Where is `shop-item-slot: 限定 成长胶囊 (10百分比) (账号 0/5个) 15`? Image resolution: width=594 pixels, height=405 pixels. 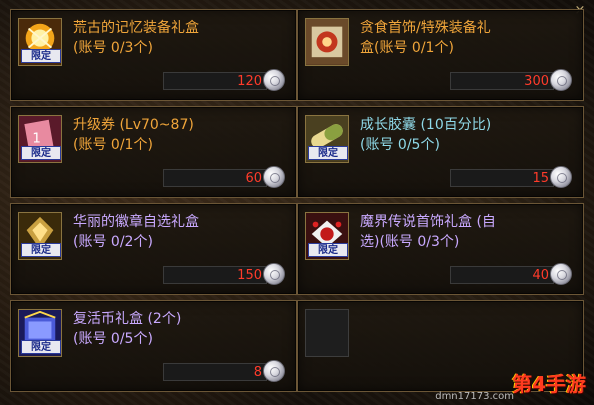
shop-item-slot: 限定 成长胶囊 (10百分比) (账号 0/5个) 15 is located at coordinates (440, 152).